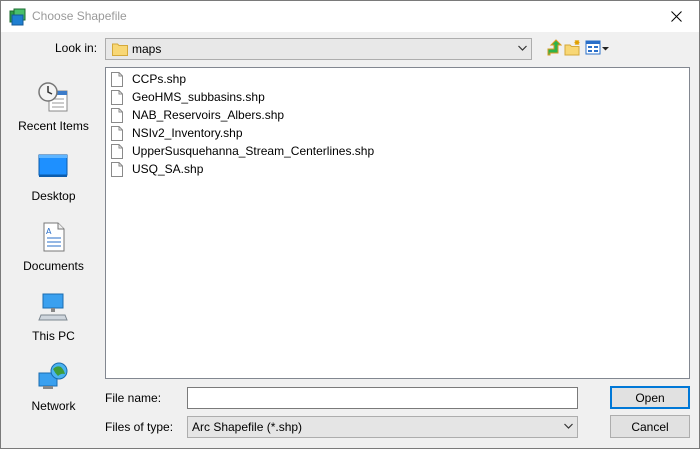  I want to click on file-item: USQ_SA.shp, so click(157, 169).